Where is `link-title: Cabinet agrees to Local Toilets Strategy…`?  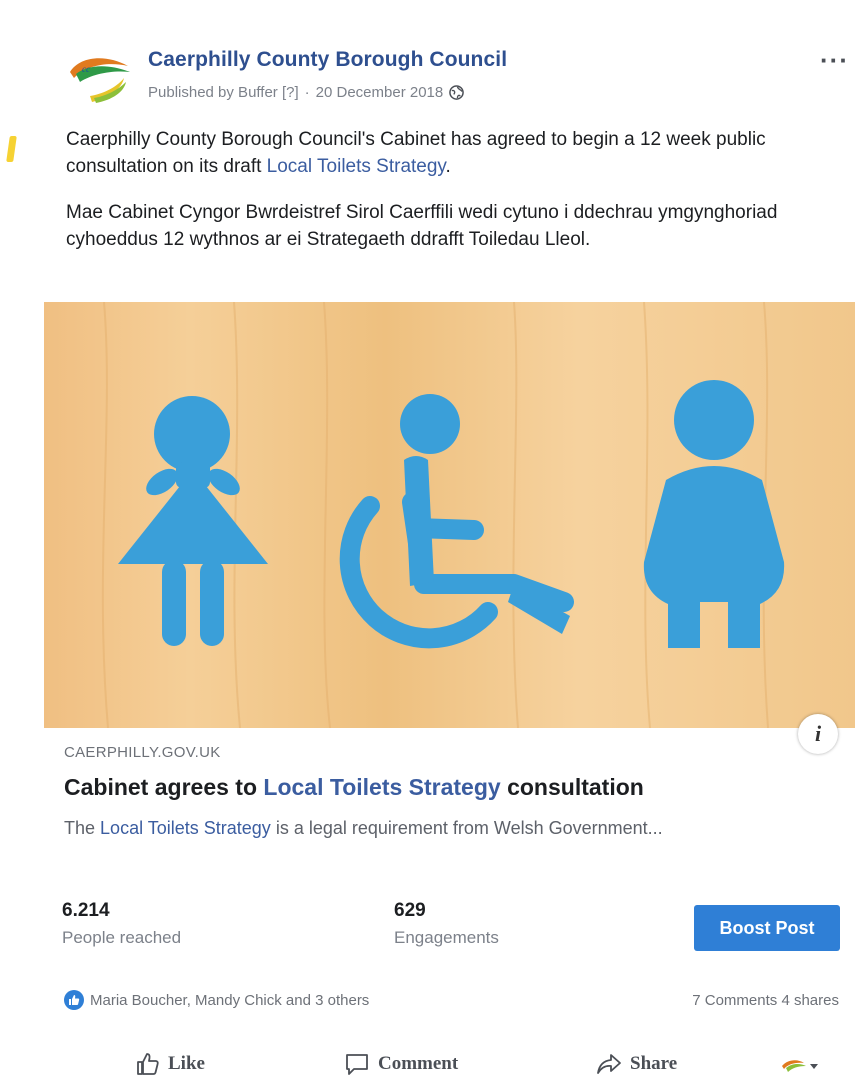
link-title: Cabinet agrees to Local Toilets Strategy… is located at coordinates (354, 787).